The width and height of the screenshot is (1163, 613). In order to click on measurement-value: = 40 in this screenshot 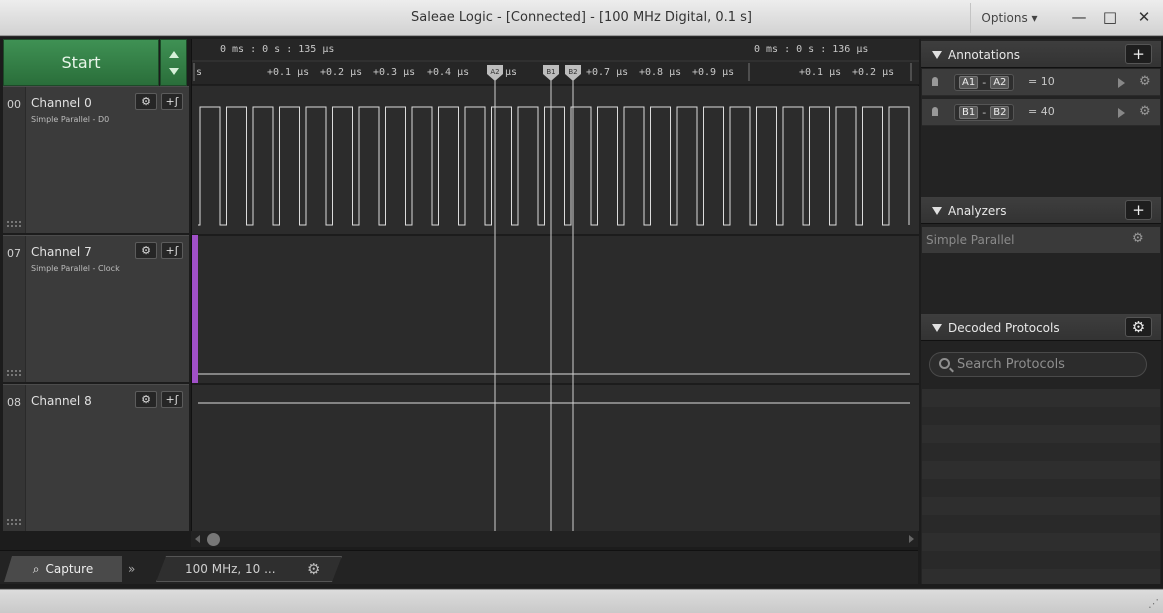, I will do `click(1041, 111)`.